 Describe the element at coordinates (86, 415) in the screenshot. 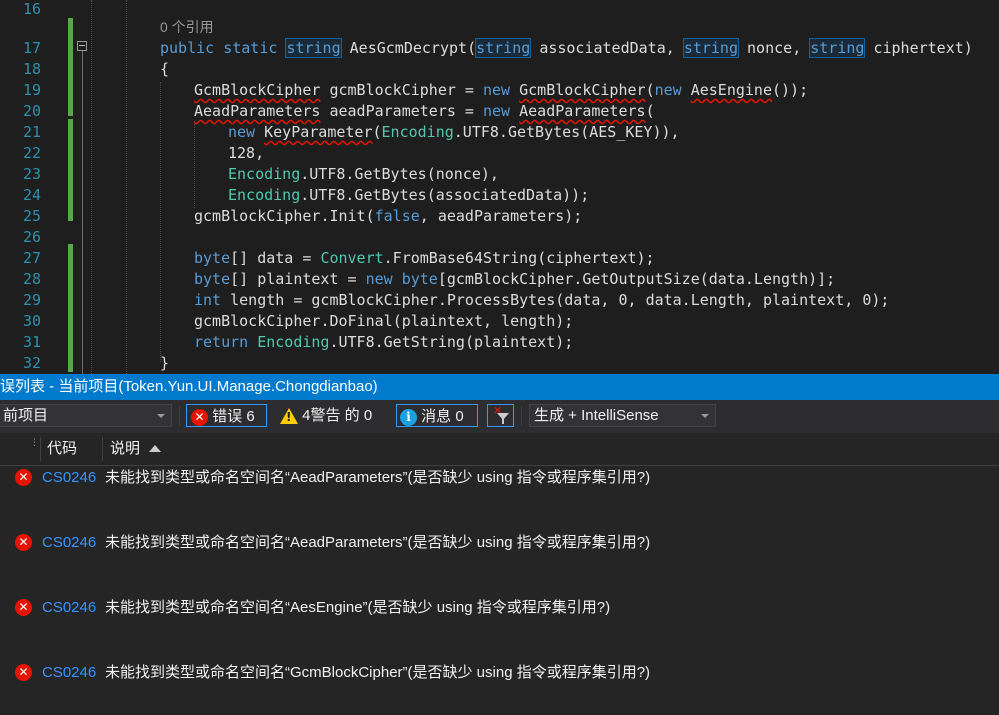

I see `scope-select: 前项目` at that location.